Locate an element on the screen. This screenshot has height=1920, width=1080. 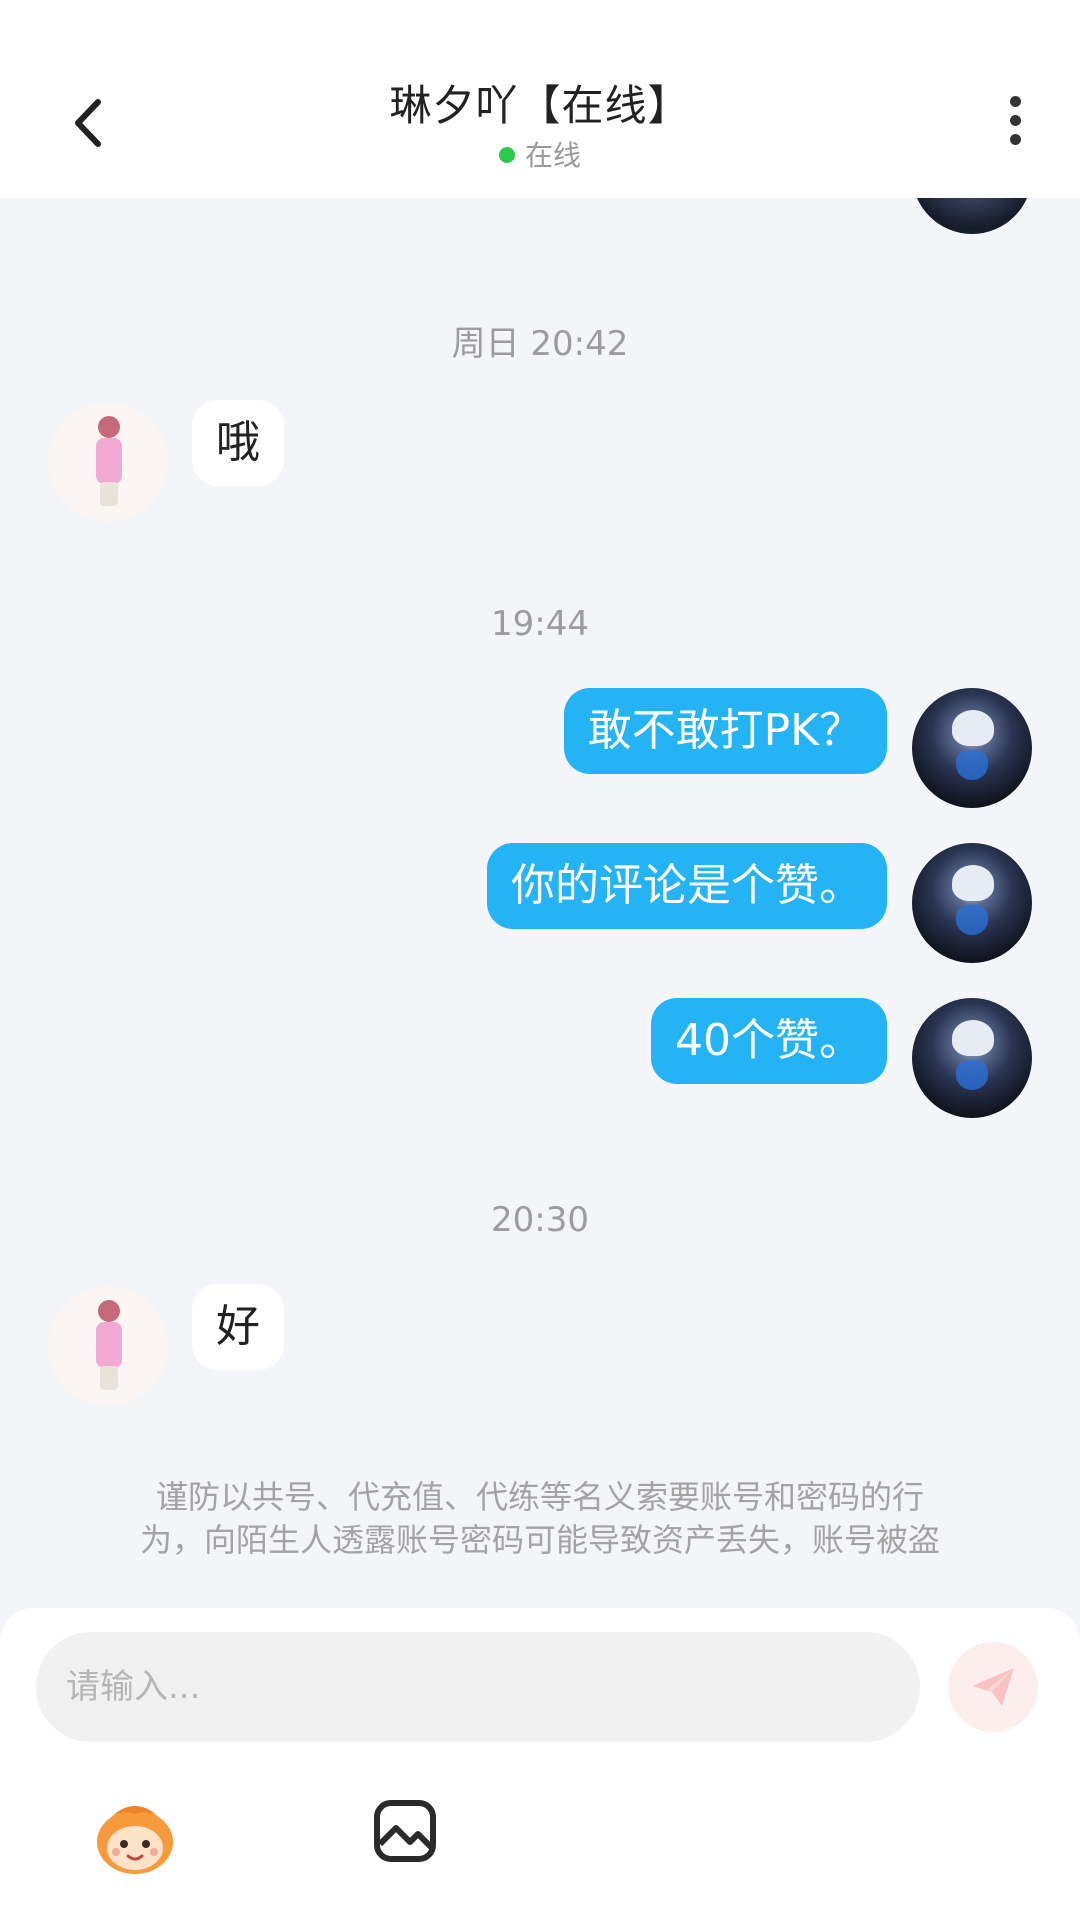
send-icon is located at coordinates (993, 1687).